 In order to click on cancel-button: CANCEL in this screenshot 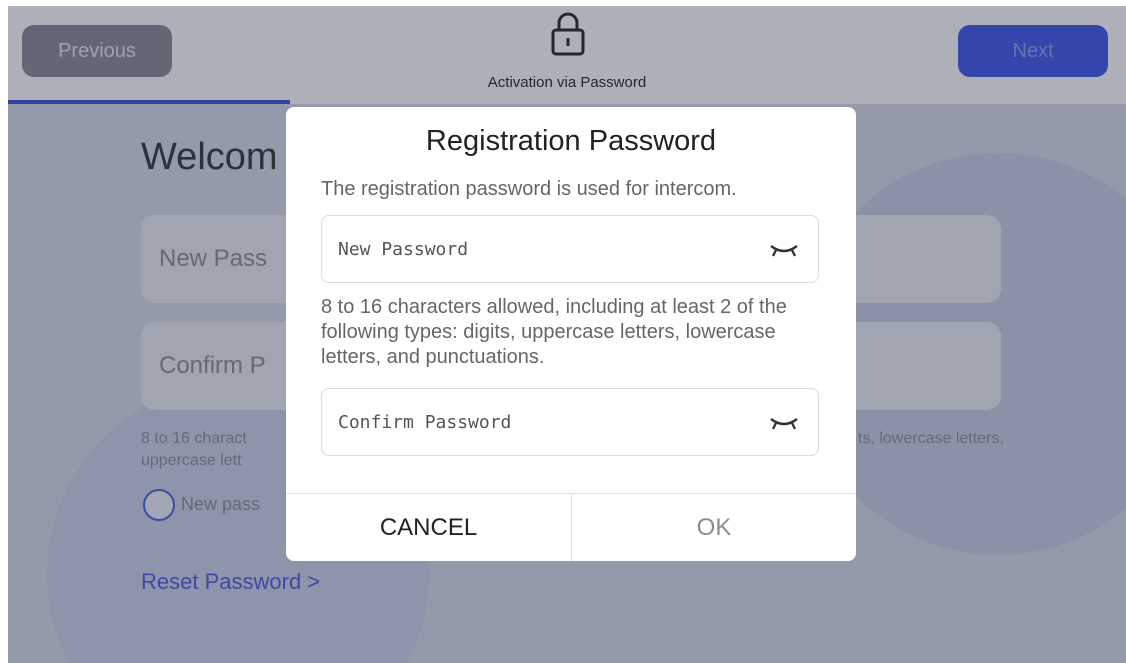, I will do `click(428, 527)`.